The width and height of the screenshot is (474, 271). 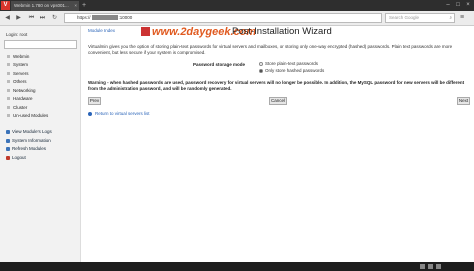 What do you see at coordinates (17, 107) in the screenshot?
I see `sidebar-item-cluster: Cluster` at bounding box center [17, 107].